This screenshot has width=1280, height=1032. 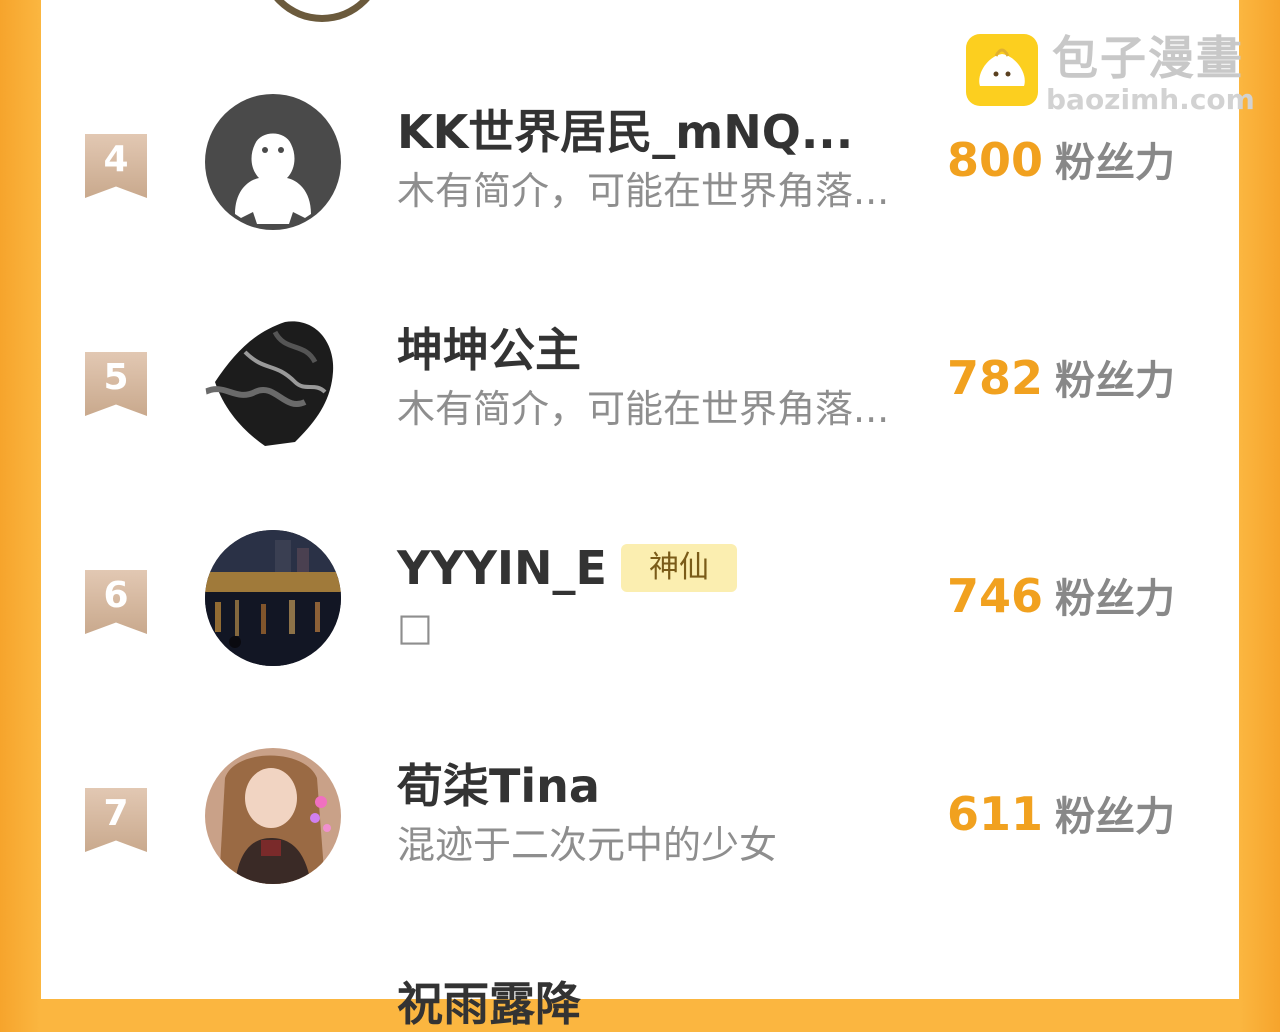 I want to click on next-user-name-partial: 祝雨露降, so click(x=489, y=1004).